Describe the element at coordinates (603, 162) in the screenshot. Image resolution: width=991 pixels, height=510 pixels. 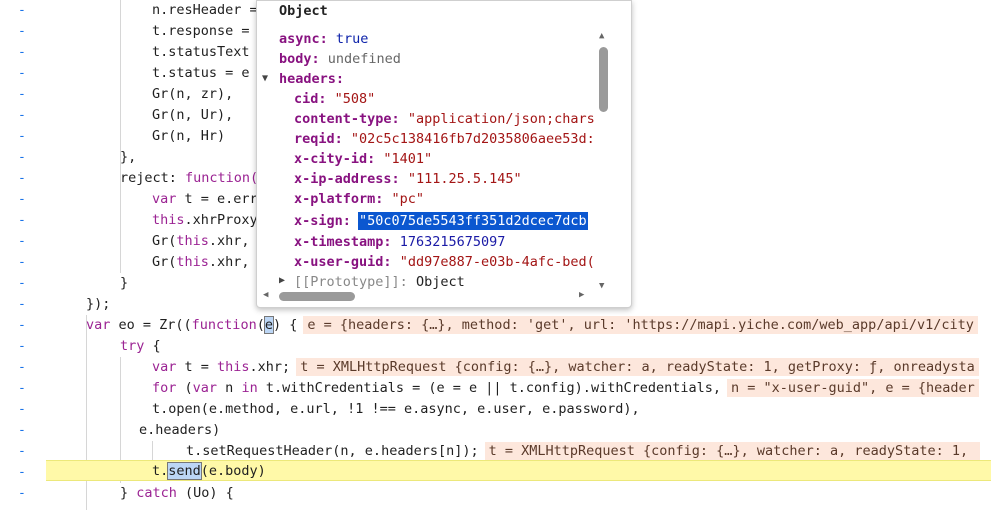
I see `vertical-scrollbar: ▲ ▼` at that location.